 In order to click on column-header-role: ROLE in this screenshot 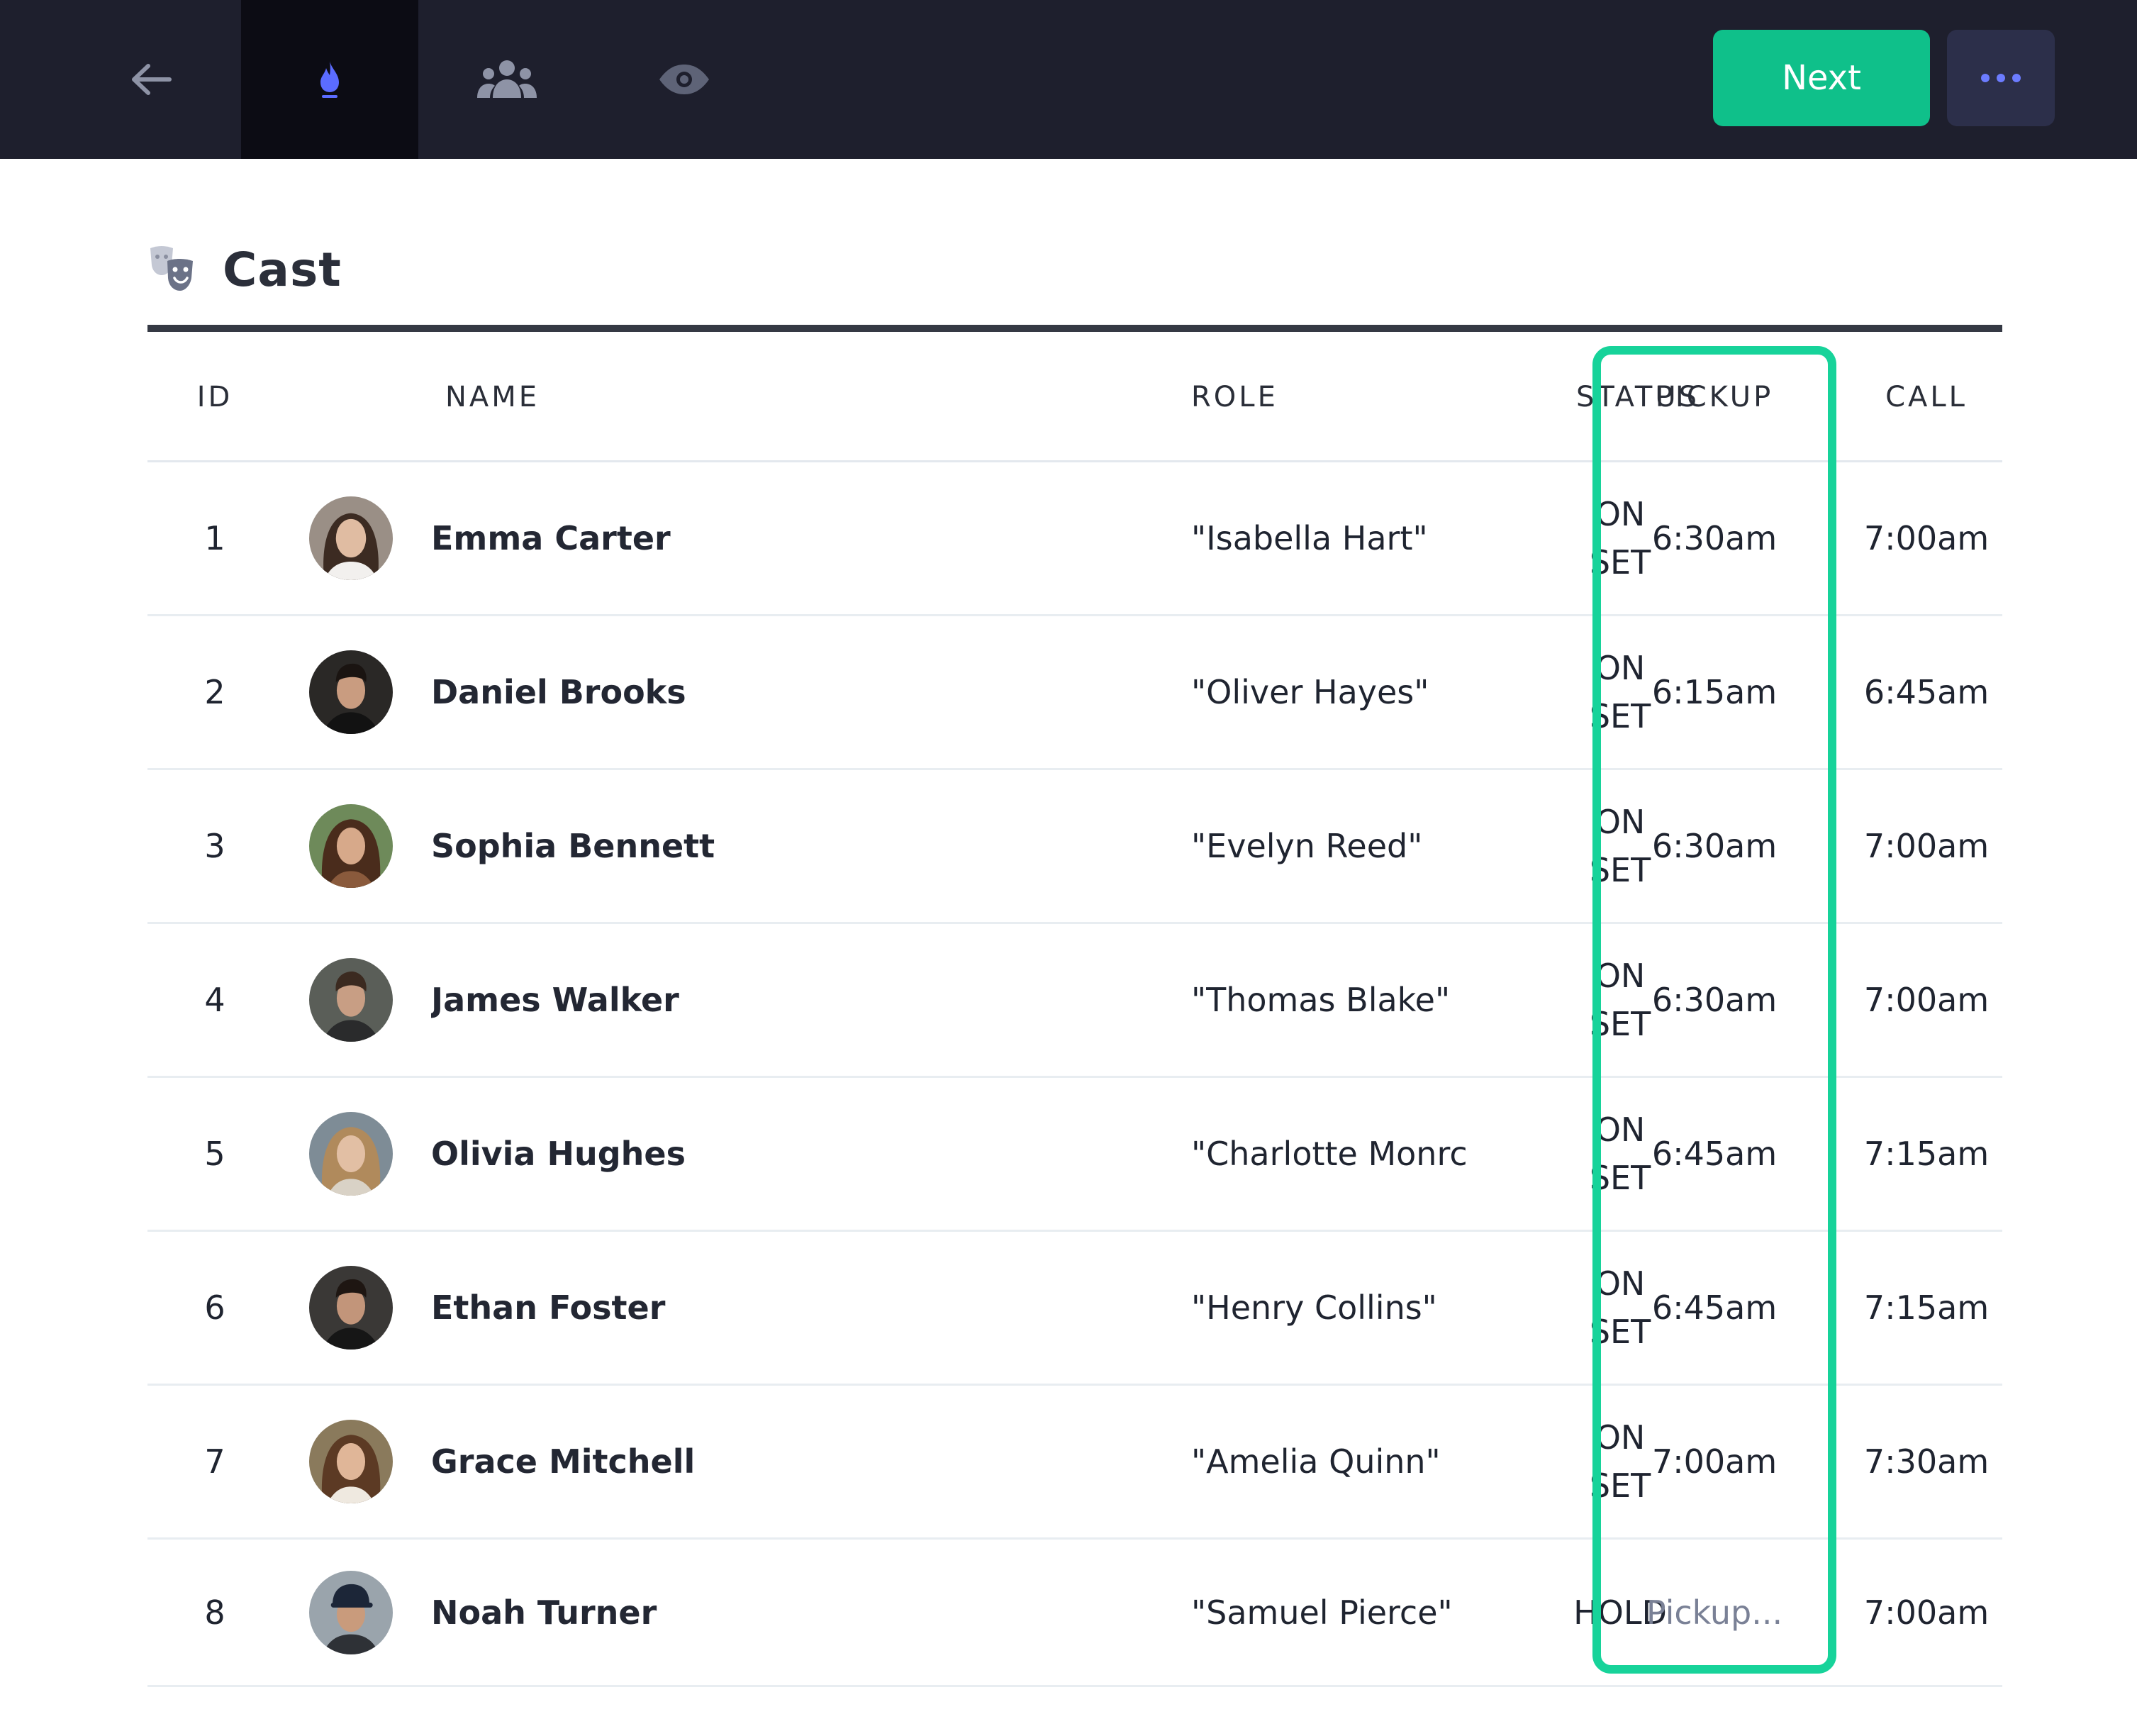, I will do `click(1234, 397)`.